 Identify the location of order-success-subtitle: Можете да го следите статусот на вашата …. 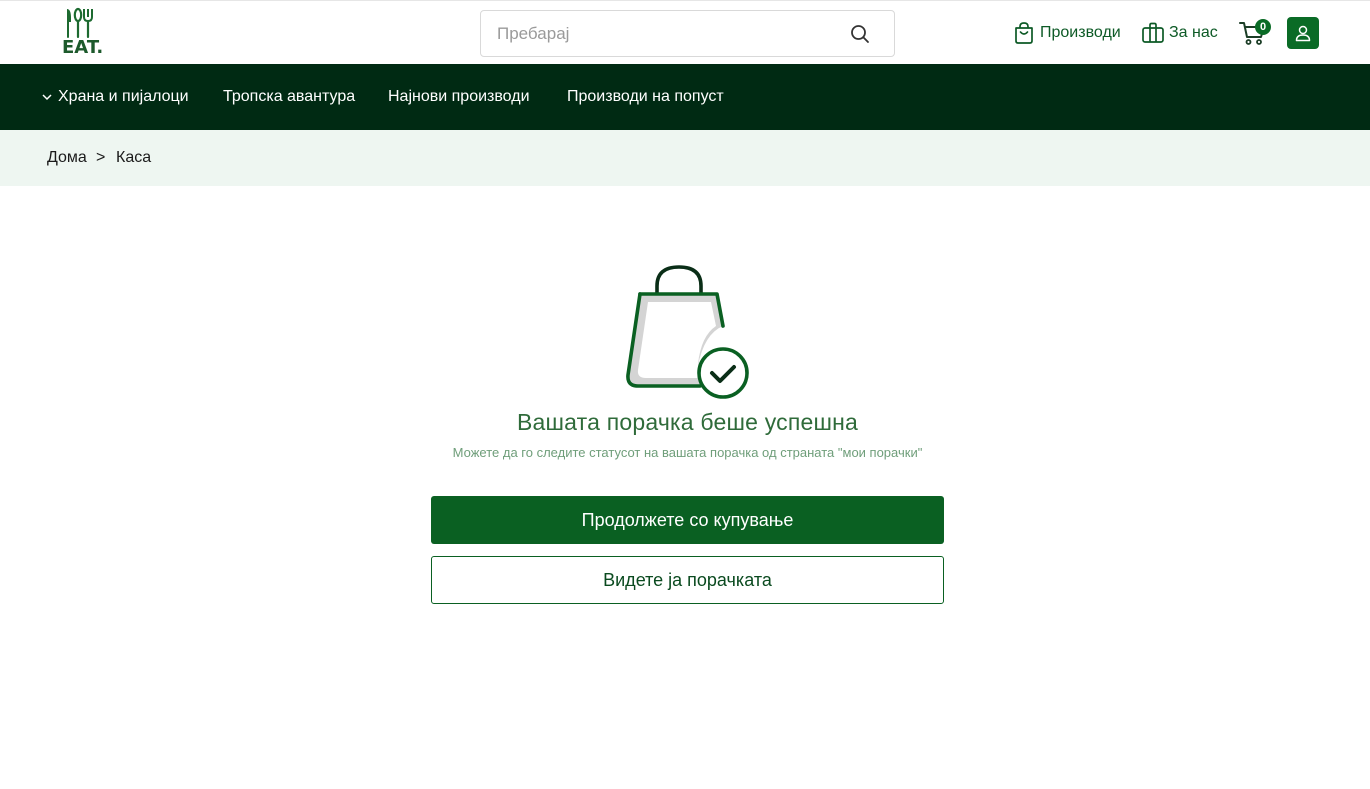
(687, 452).